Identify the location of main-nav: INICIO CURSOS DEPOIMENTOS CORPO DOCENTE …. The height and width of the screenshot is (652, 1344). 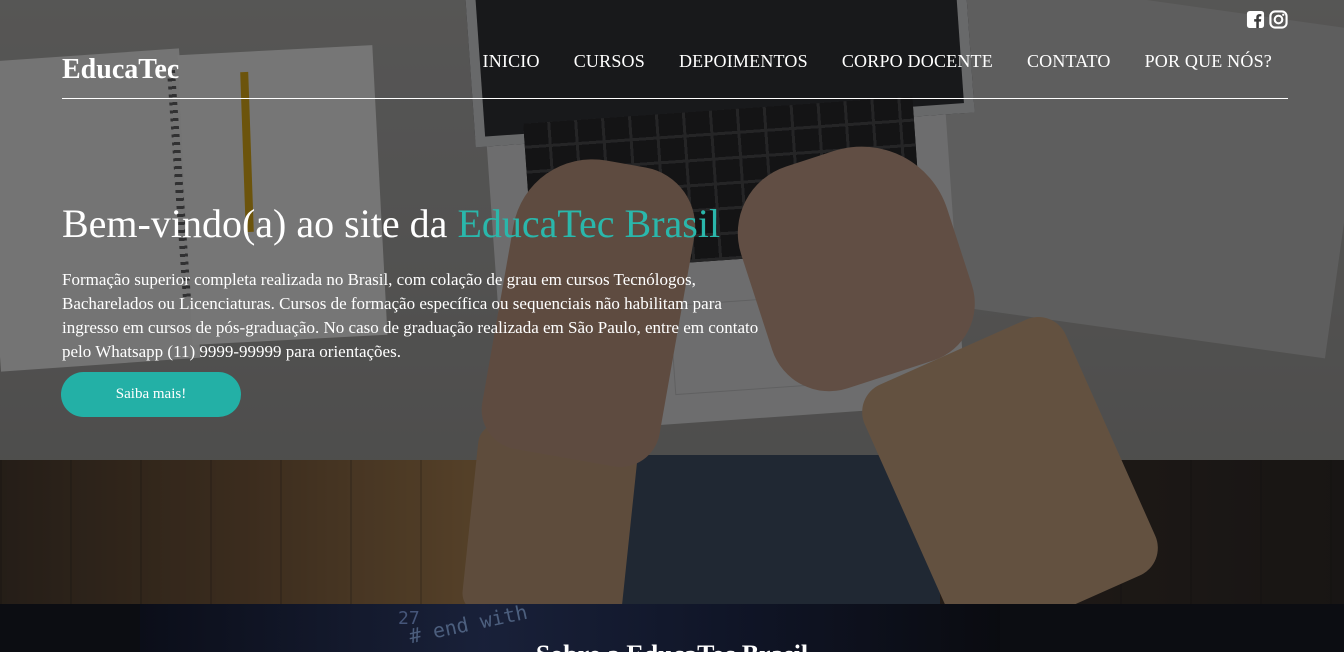
(877, 61).